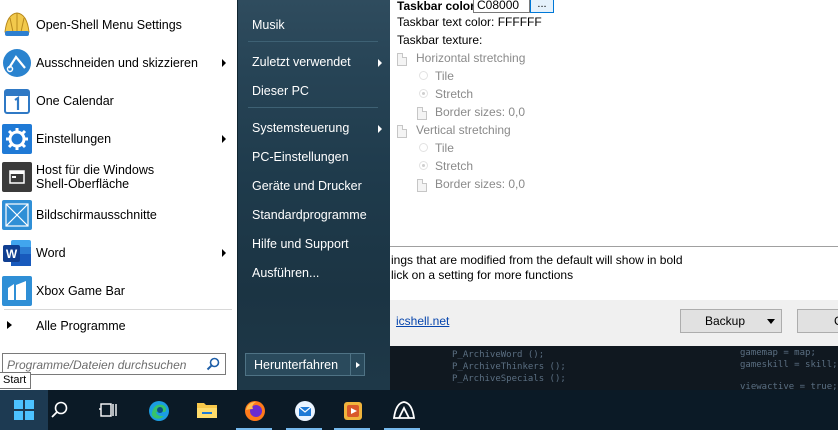 The width and height of the screenshot is (838, 430). Describe the element at coordinates (307, 186) in the screenshot. I see `place-label: Geräte und Drucker` at that location.